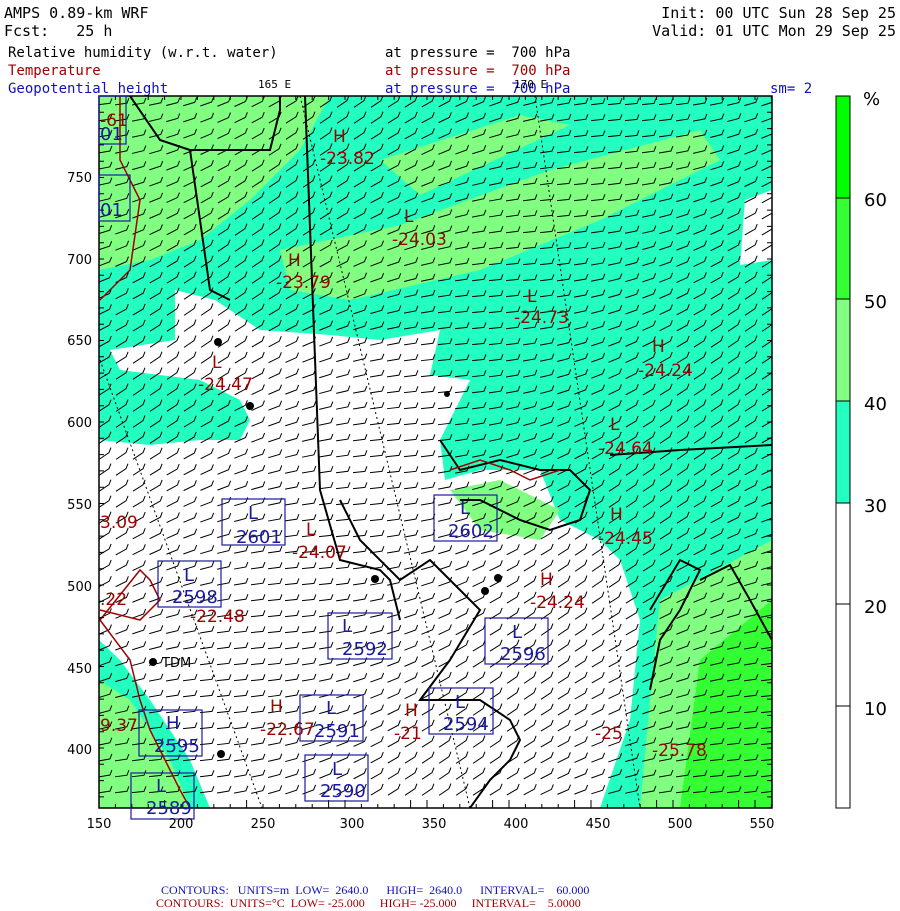  Describe the element at coordinates (408, 734) in the screenshot. I see `temp-value: -21` at that location.